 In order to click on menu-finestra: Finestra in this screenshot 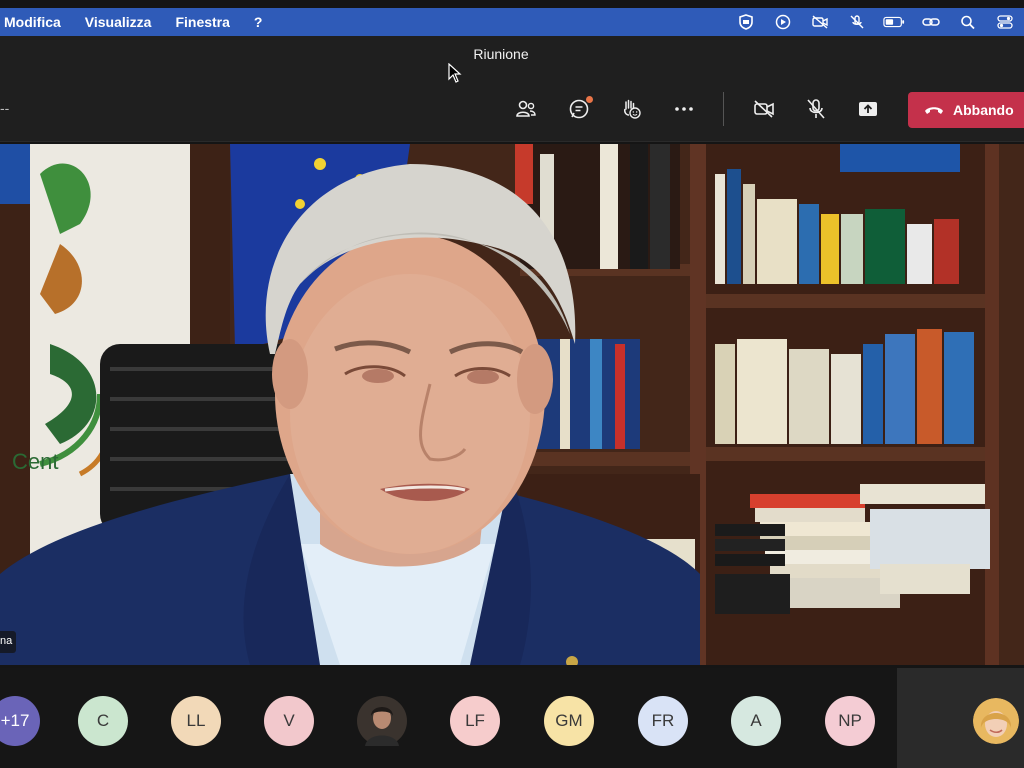, I will do `click(202, 22)`.